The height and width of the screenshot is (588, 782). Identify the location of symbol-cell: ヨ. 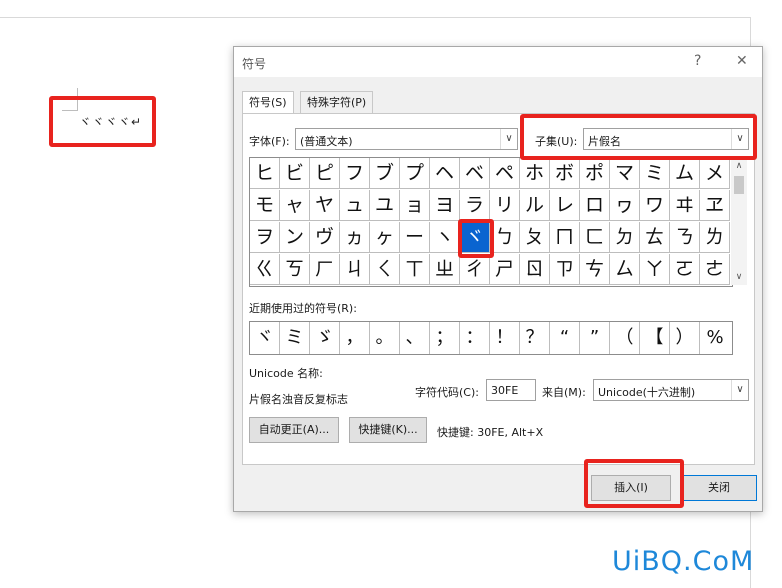
(445, 205).